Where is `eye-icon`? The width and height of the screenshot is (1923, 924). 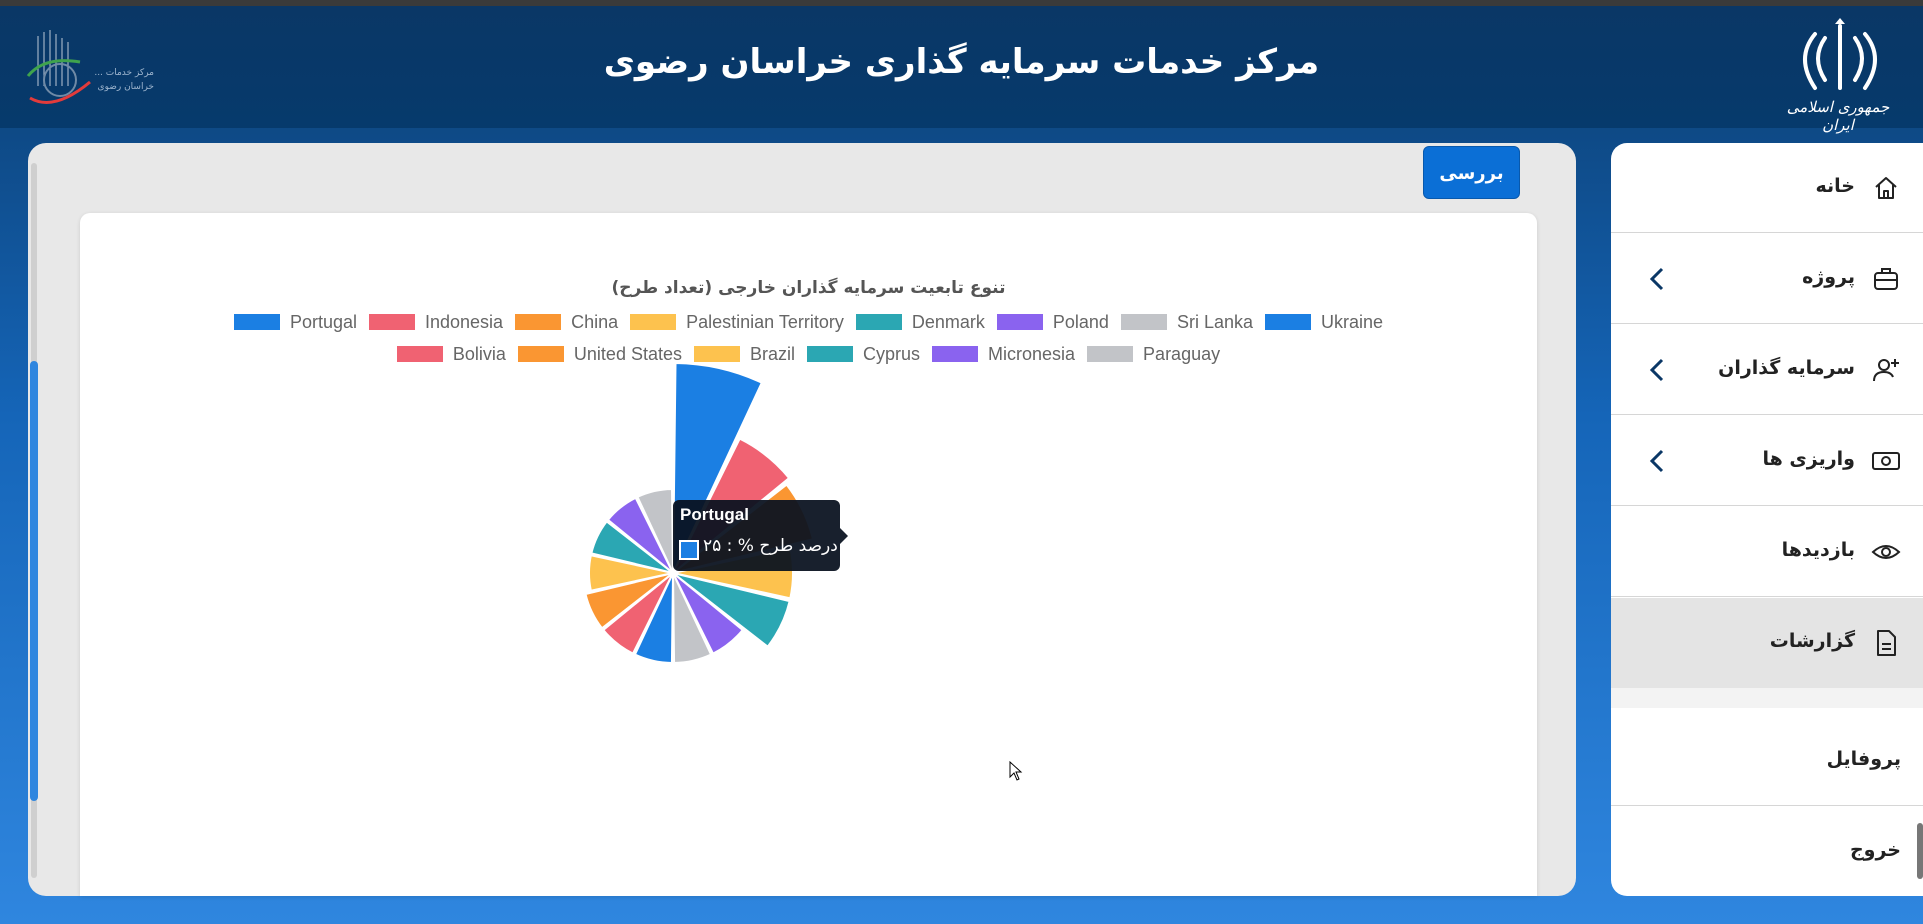 eye-icon is located at coordinates (1886, 552).